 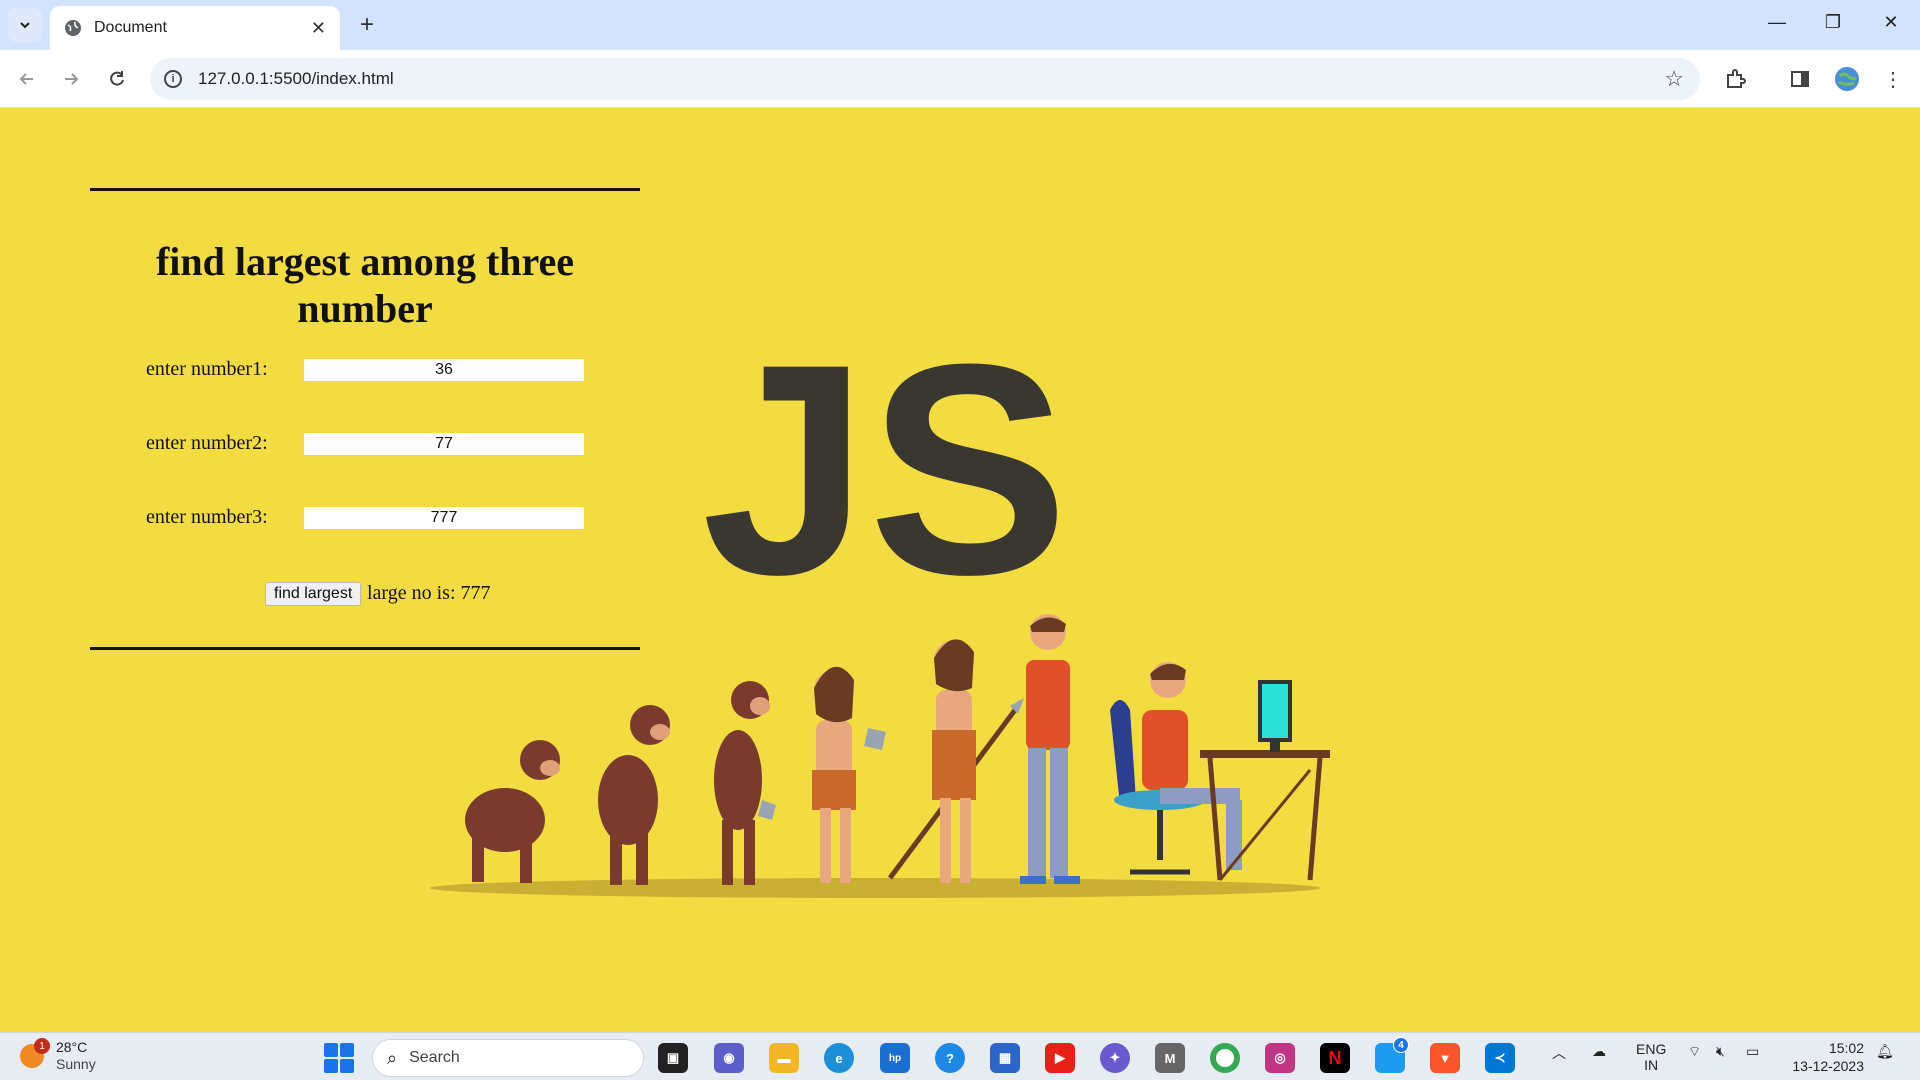 What do you see at coordinates (318, 28) in the screenshot?
I see `tab-close-icon: ✕` at bounding box center [318, 28].